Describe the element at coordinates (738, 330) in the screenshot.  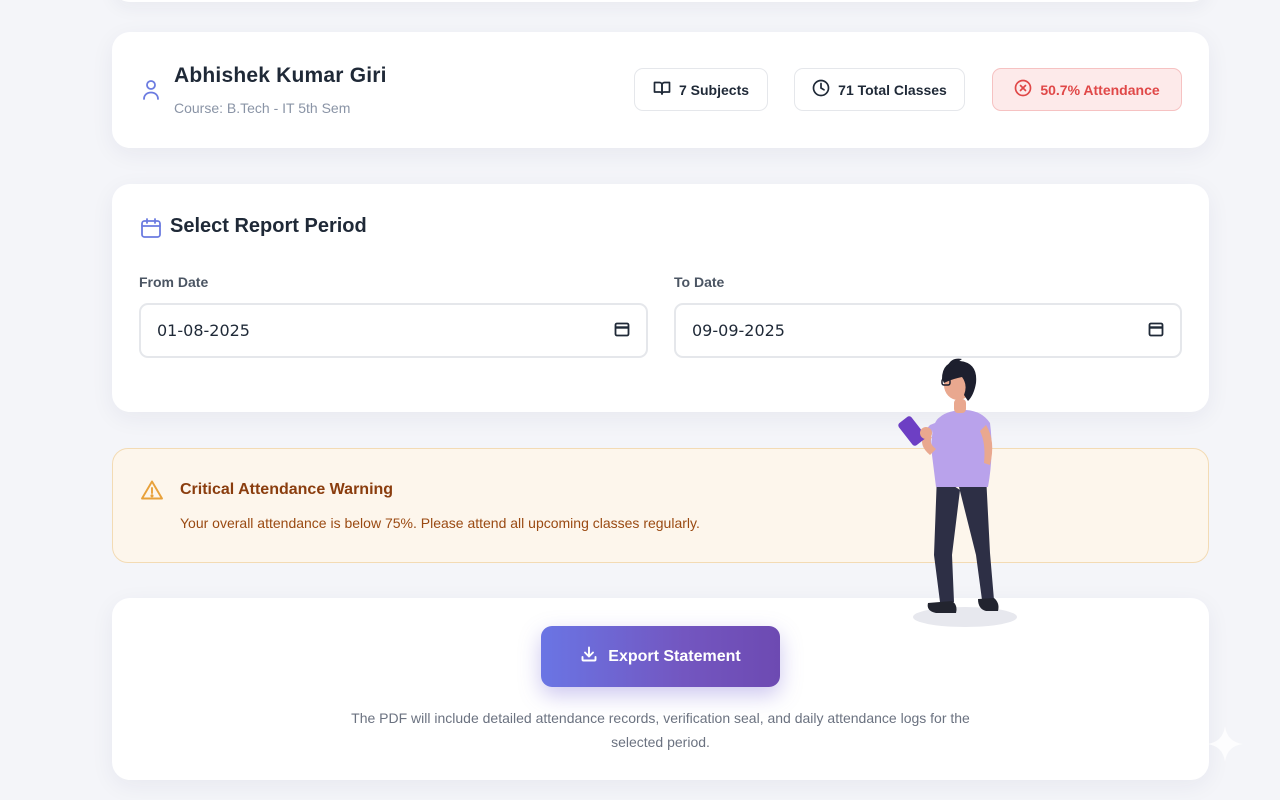
I see `to-date-value: 09-09-2025` at that location.